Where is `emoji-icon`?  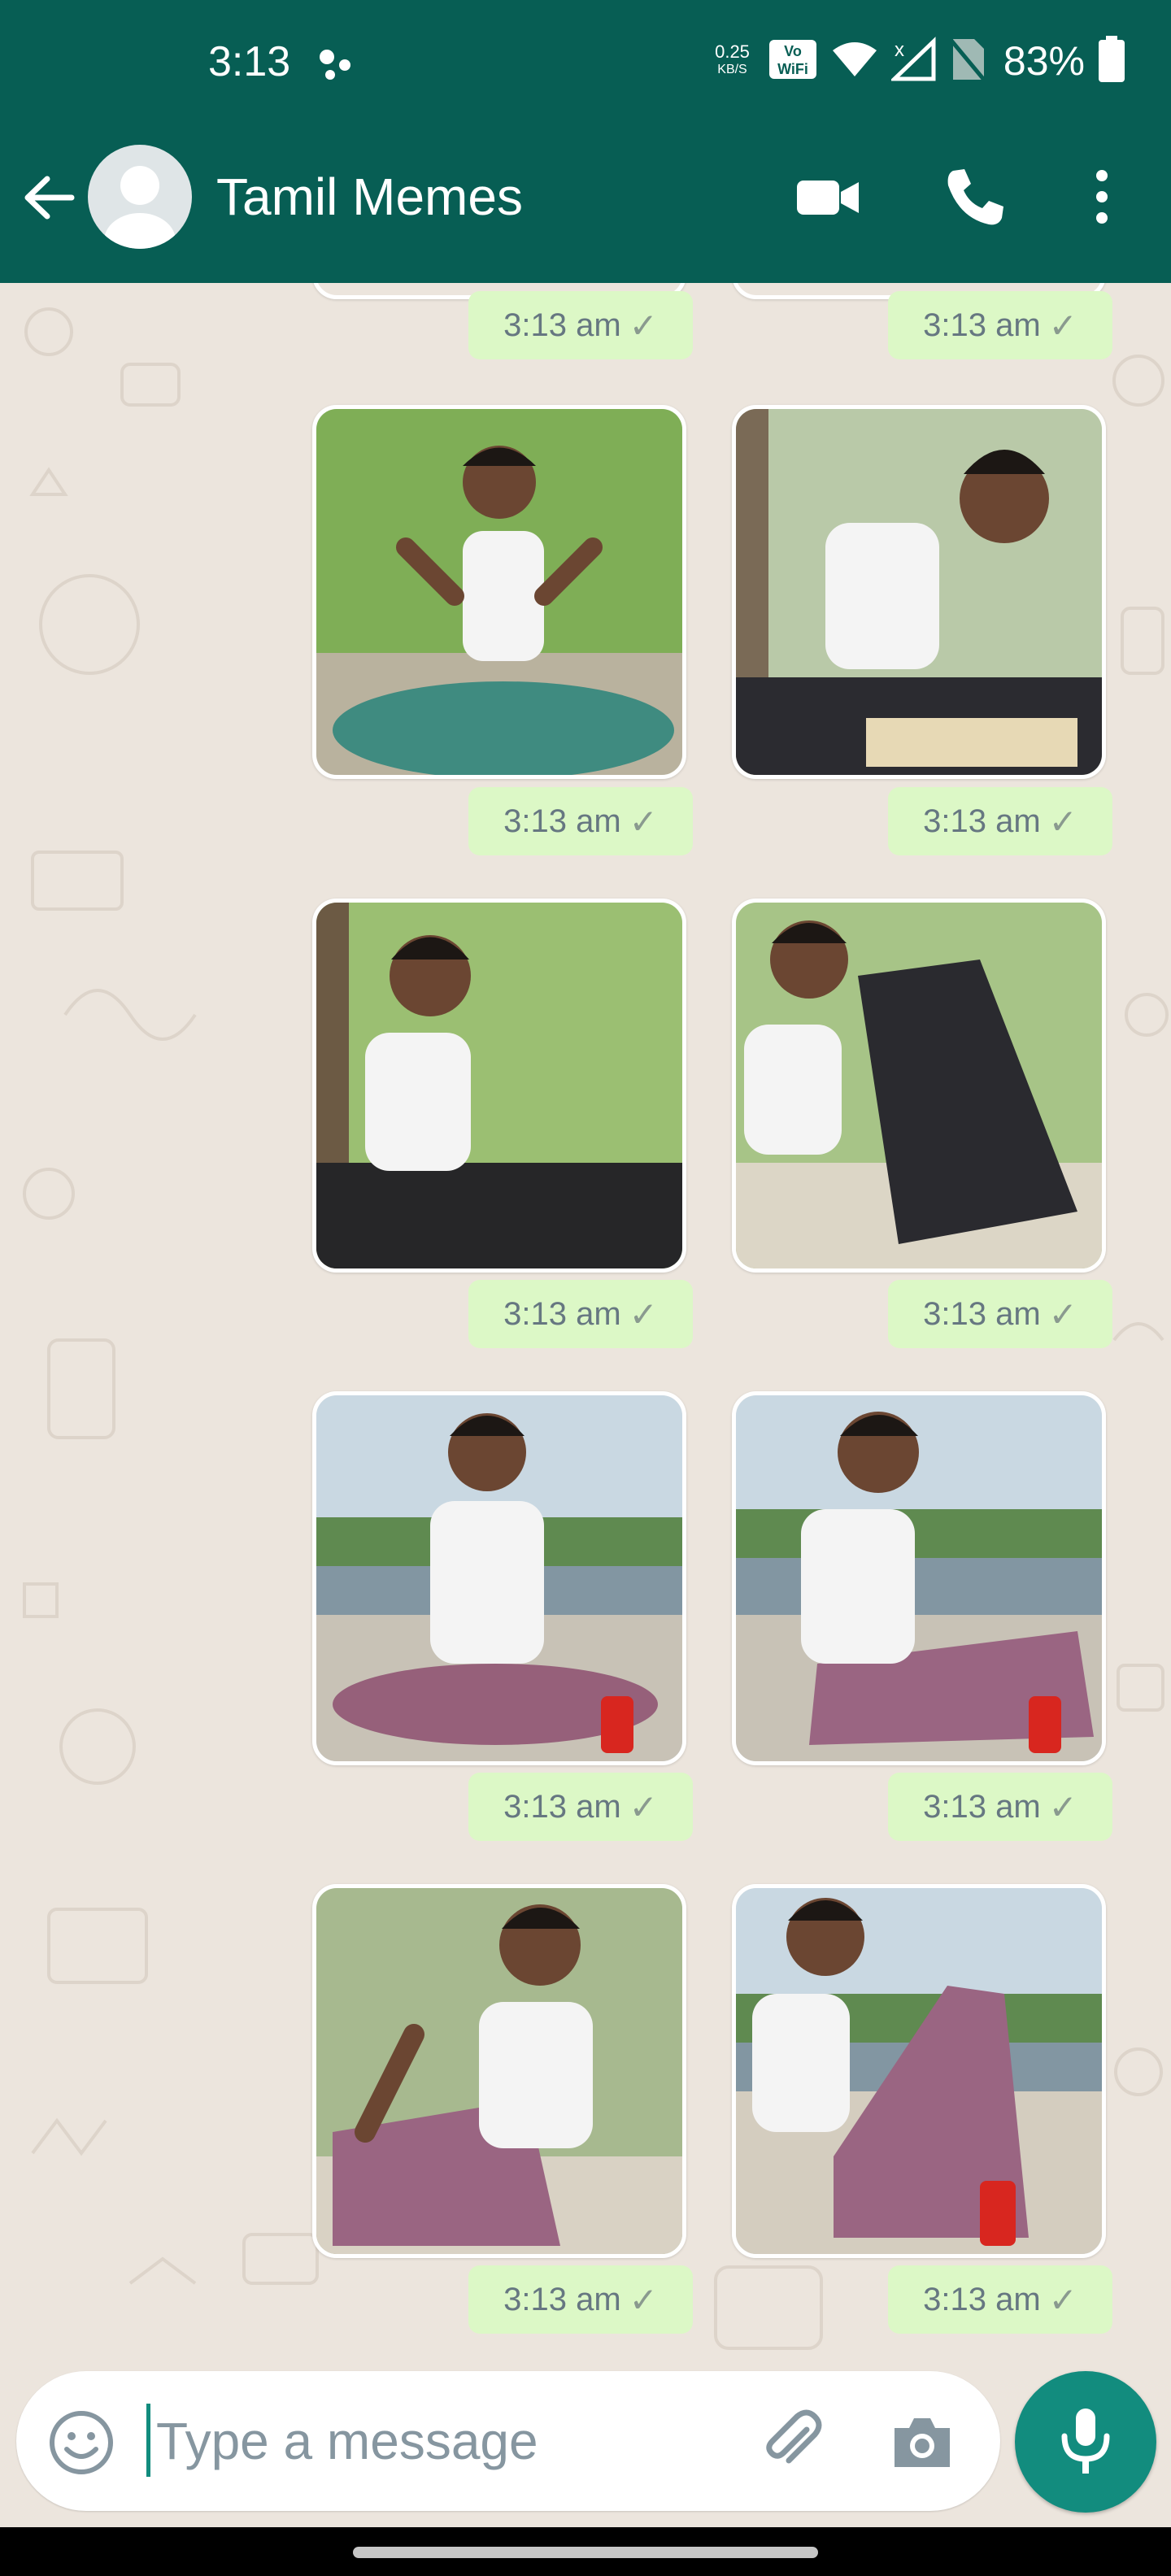 emoji-icon is located at coordinates (81, 2444).